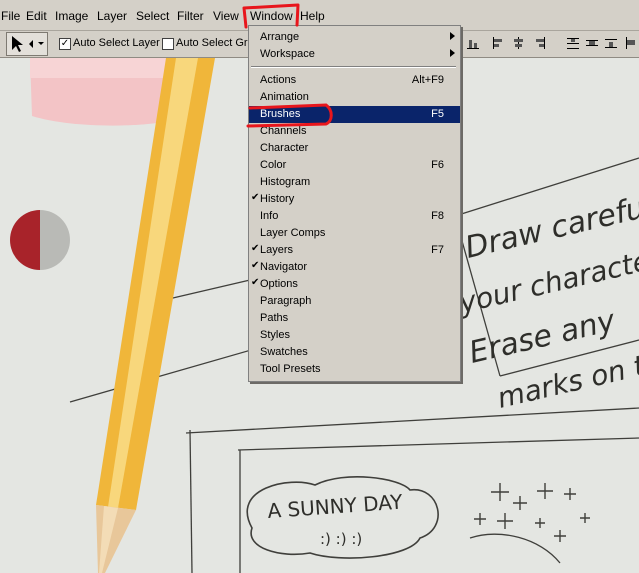 This screenshot has width=639, height=573. I want to click on menu-item-arrange: Arrange, so click(354, 37).